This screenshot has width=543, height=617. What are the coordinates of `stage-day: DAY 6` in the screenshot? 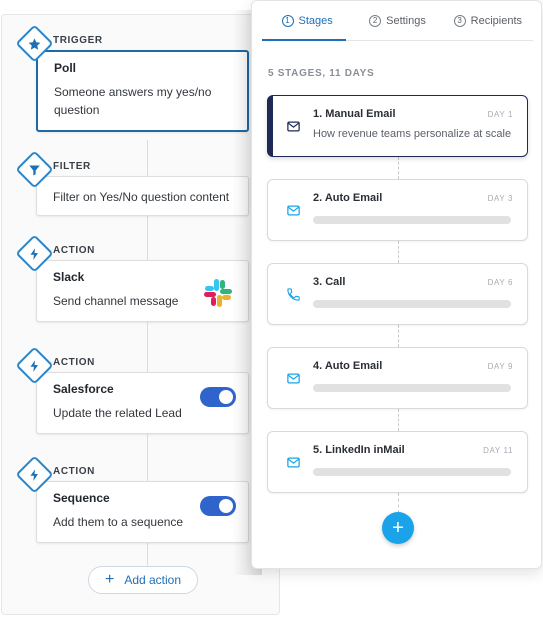 It's located at (500, 282).